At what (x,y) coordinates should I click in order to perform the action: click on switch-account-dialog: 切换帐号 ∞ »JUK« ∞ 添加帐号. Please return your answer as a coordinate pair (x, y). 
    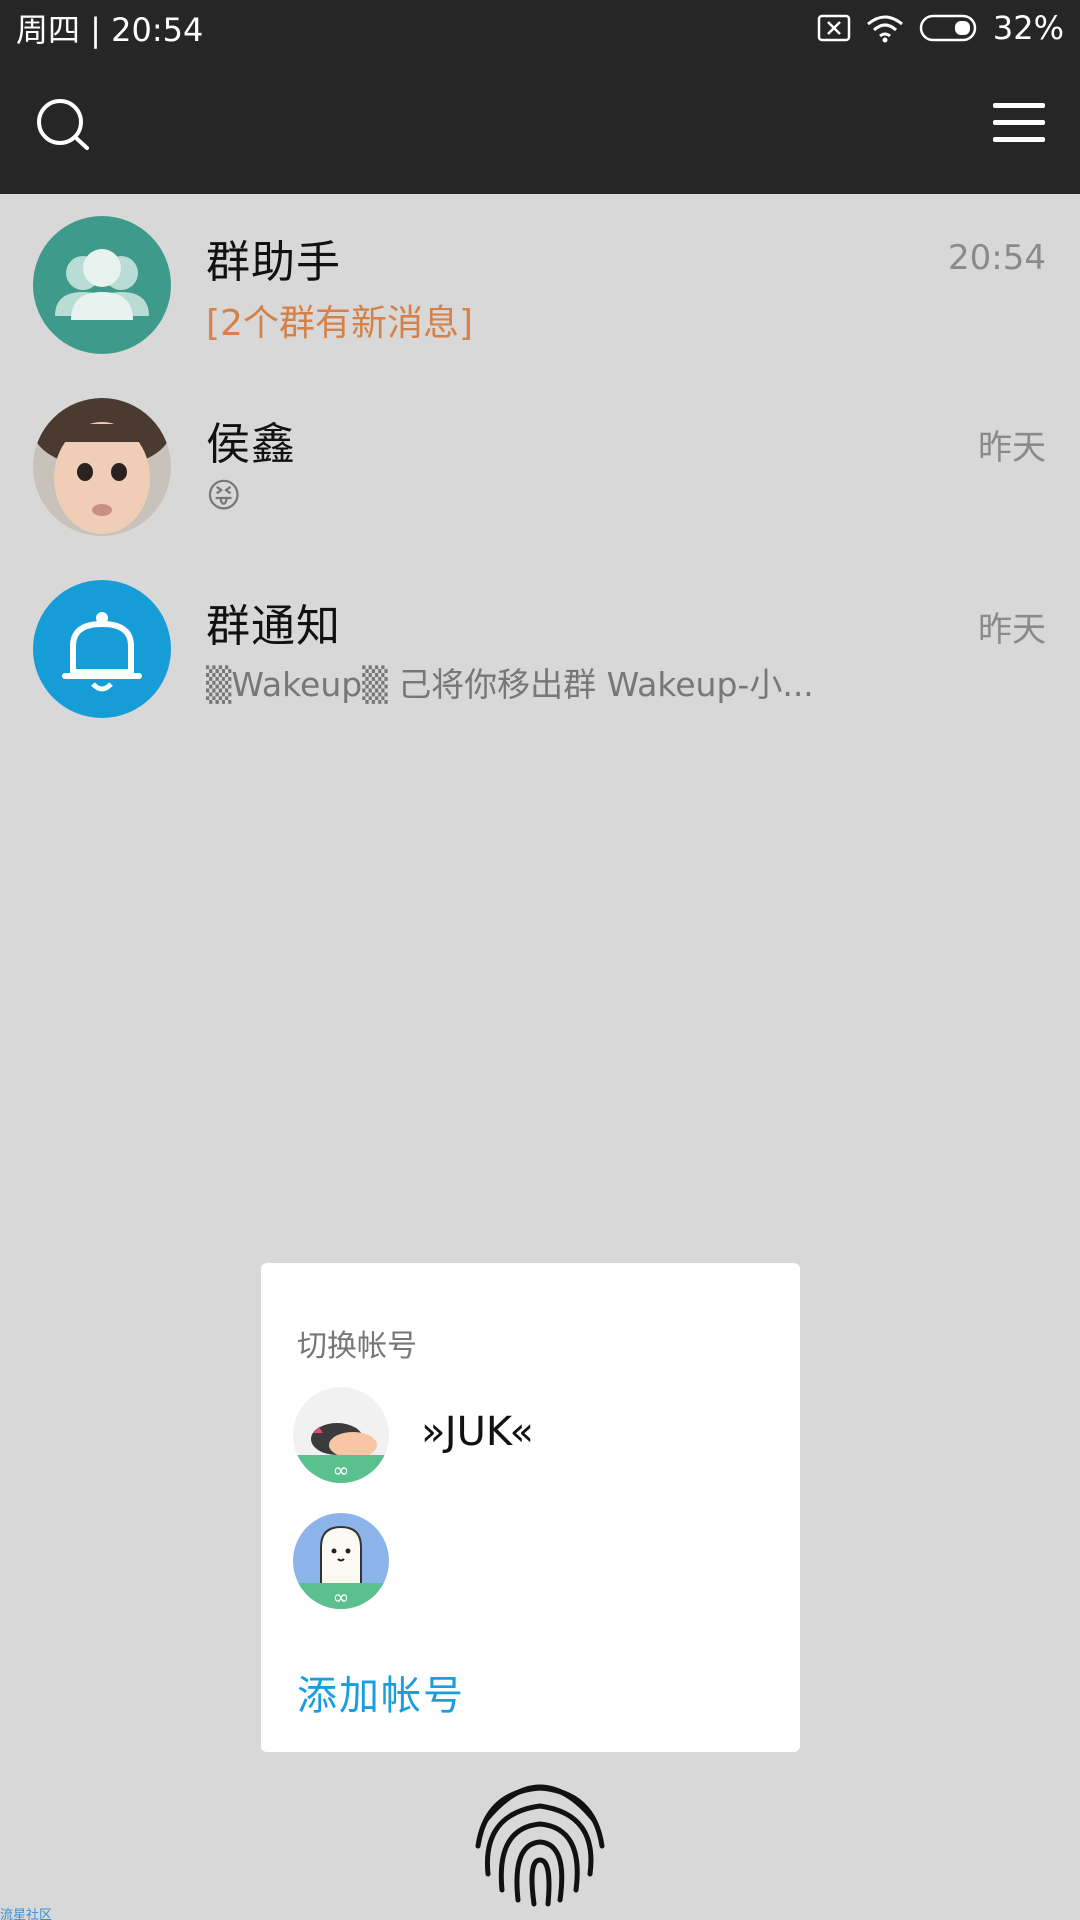
    Looking at the image, I should click on (530, 1507).